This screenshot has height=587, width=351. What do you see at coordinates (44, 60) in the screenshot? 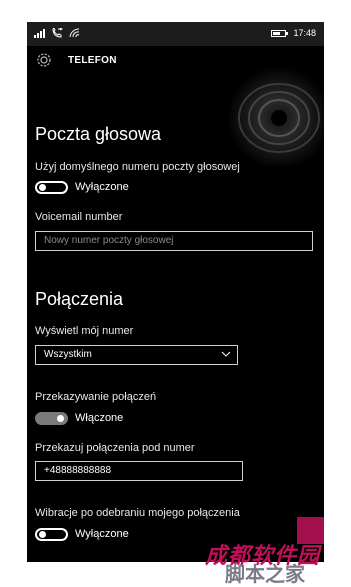
I see `gear-icon` at bounding box center [44, 60].